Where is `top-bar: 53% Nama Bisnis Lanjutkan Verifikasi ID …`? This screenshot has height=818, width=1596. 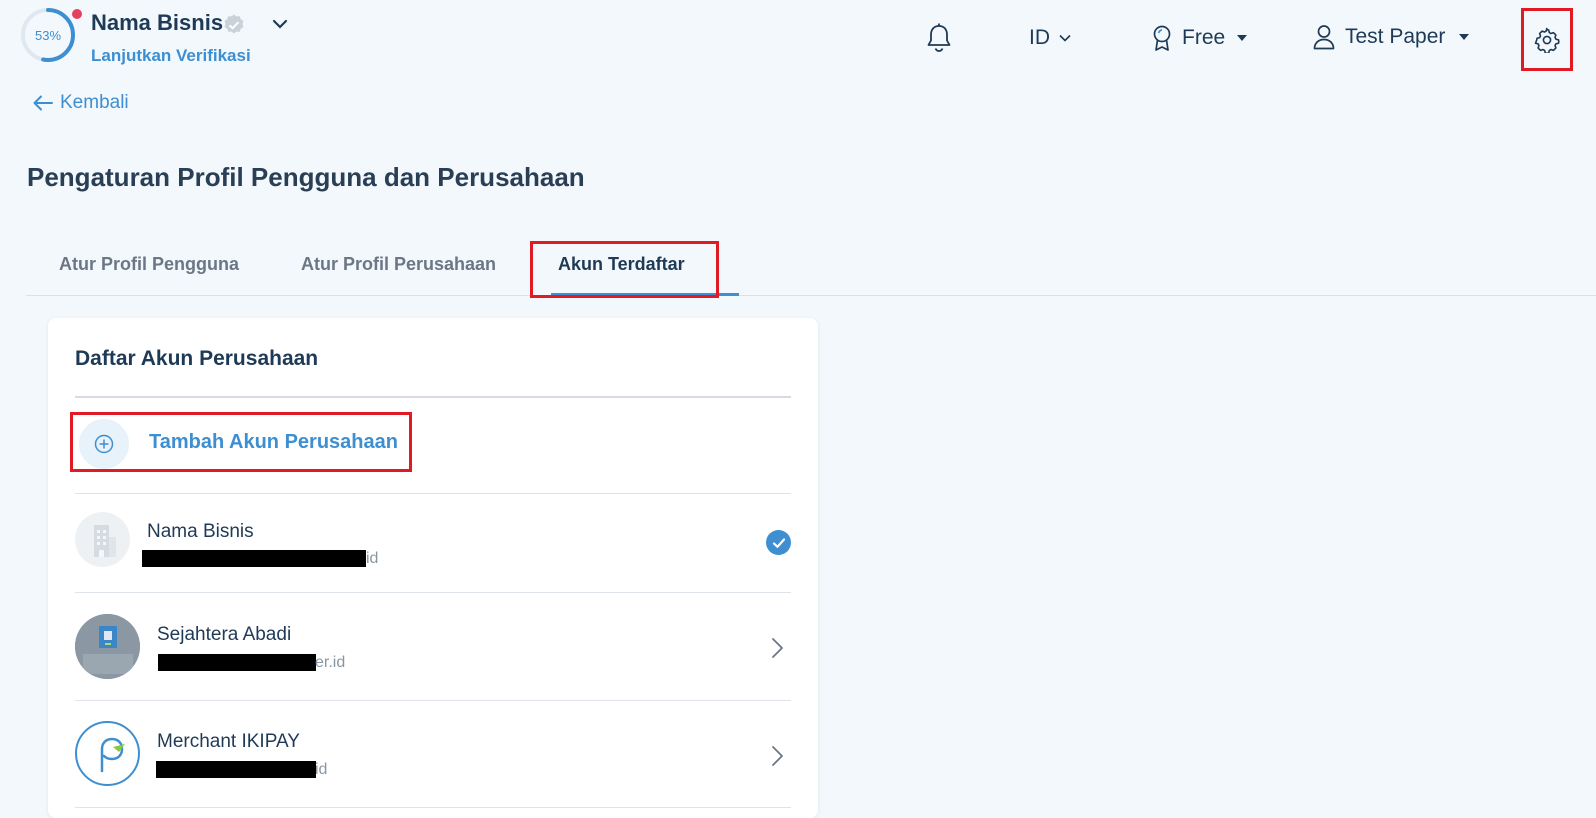
top-bar: 53% Nama Bisnis Lanjutkan Verifikasi ID … is located at coordinates (798, 40).